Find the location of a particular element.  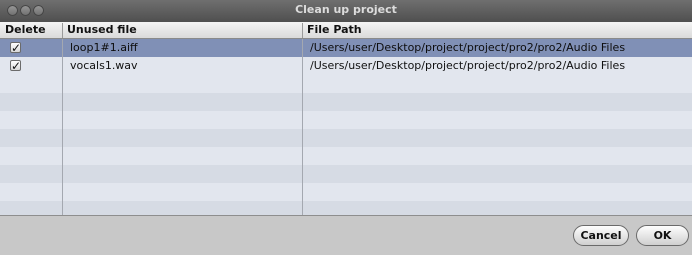

unused-file-cell: loop1#1.aiff is located at coordinates (104, 47).